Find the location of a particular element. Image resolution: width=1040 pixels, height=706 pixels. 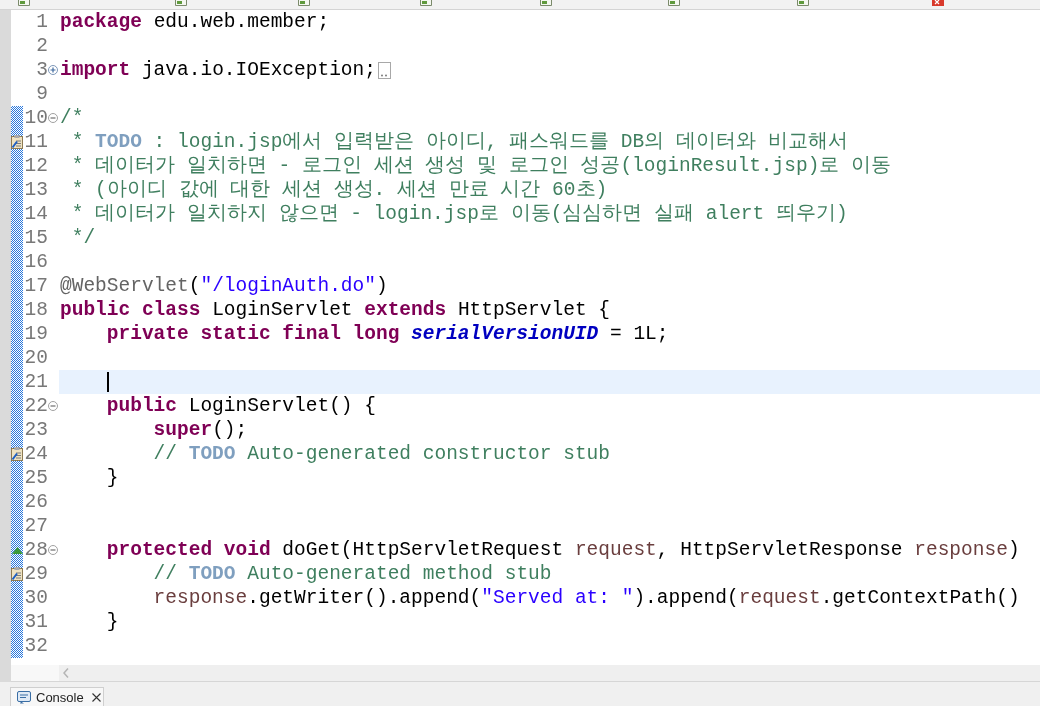

line-number: 23 is located at coordinates (36, 430).